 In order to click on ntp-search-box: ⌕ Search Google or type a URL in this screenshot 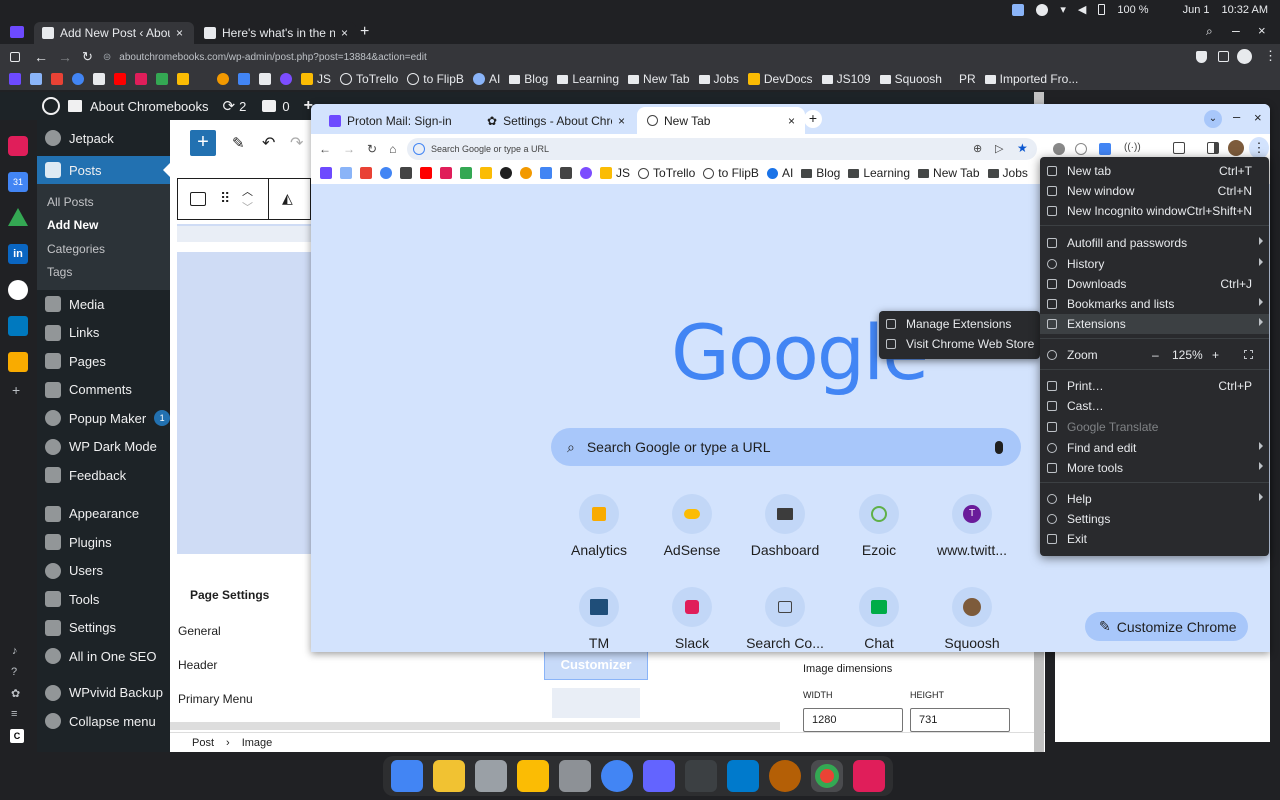, I will do `click(786, 447)`.